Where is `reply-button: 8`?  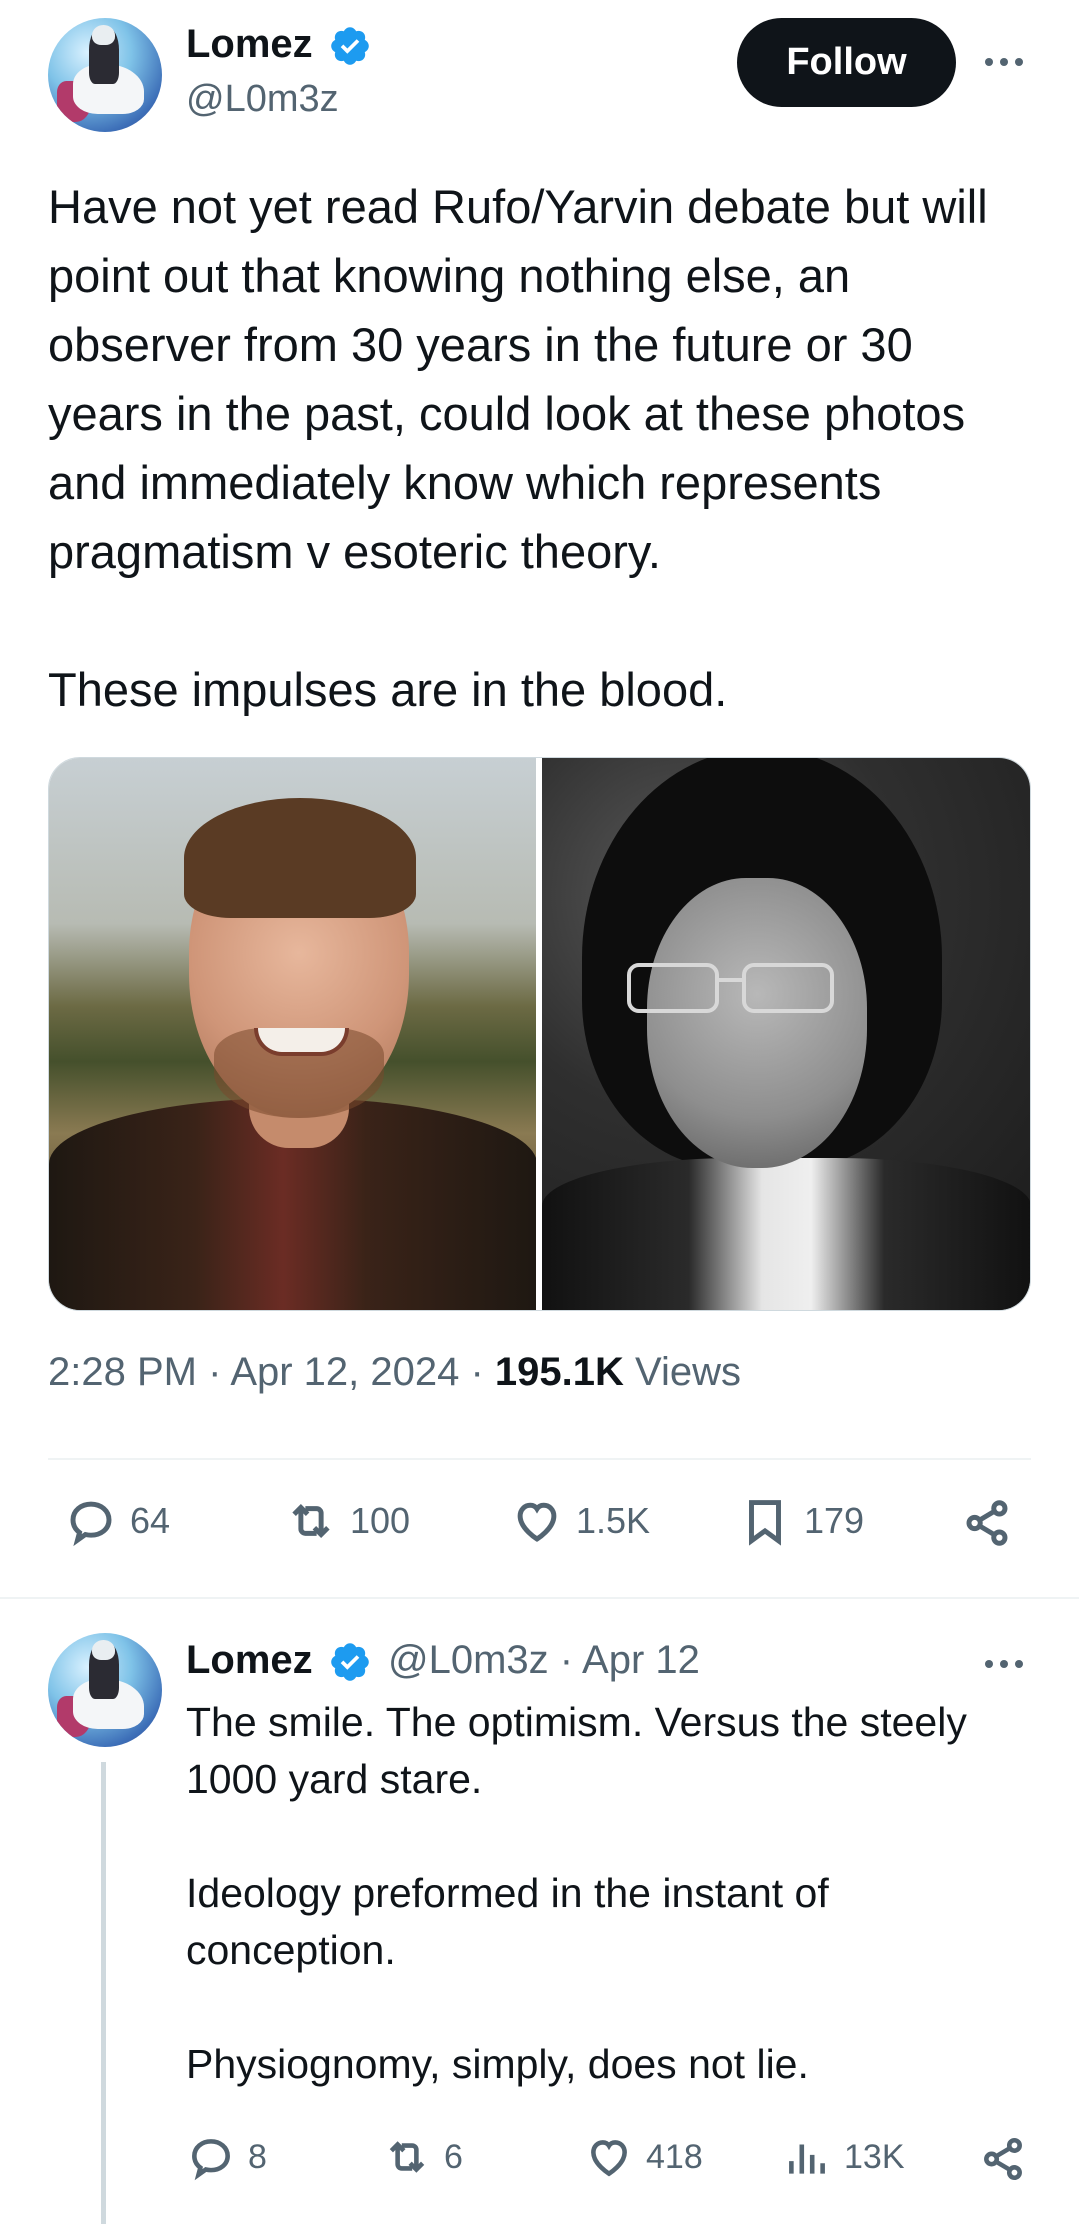 reply-button: 8 is located at coordinates (226, 2157).